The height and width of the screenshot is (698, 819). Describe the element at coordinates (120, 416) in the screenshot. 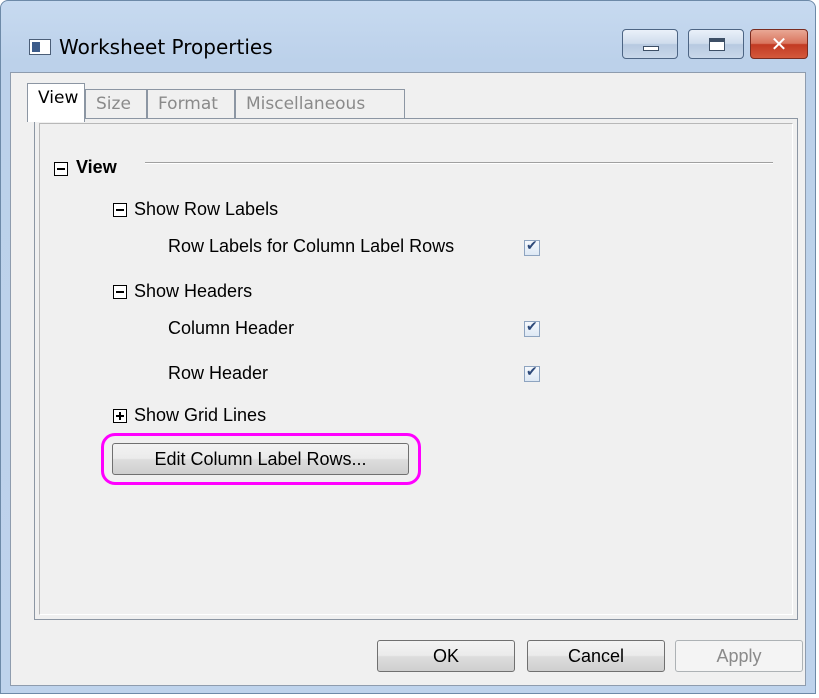

I see `expand-show-grid-lines-toggle` at that location.